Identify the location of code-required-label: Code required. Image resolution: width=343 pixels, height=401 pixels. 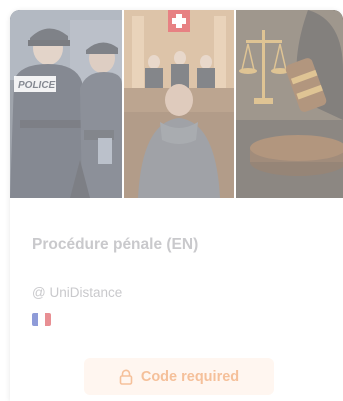
(190, 376).